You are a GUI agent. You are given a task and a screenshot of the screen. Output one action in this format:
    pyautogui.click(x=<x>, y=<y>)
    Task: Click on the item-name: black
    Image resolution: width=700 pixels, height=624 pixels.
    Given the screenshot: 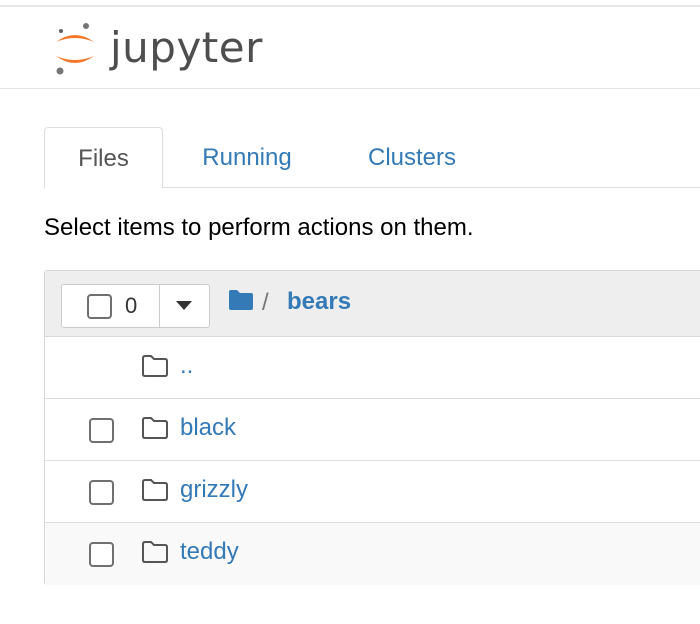 What is the action you would take?
    pyautogui.click(x=208, y=428)
    